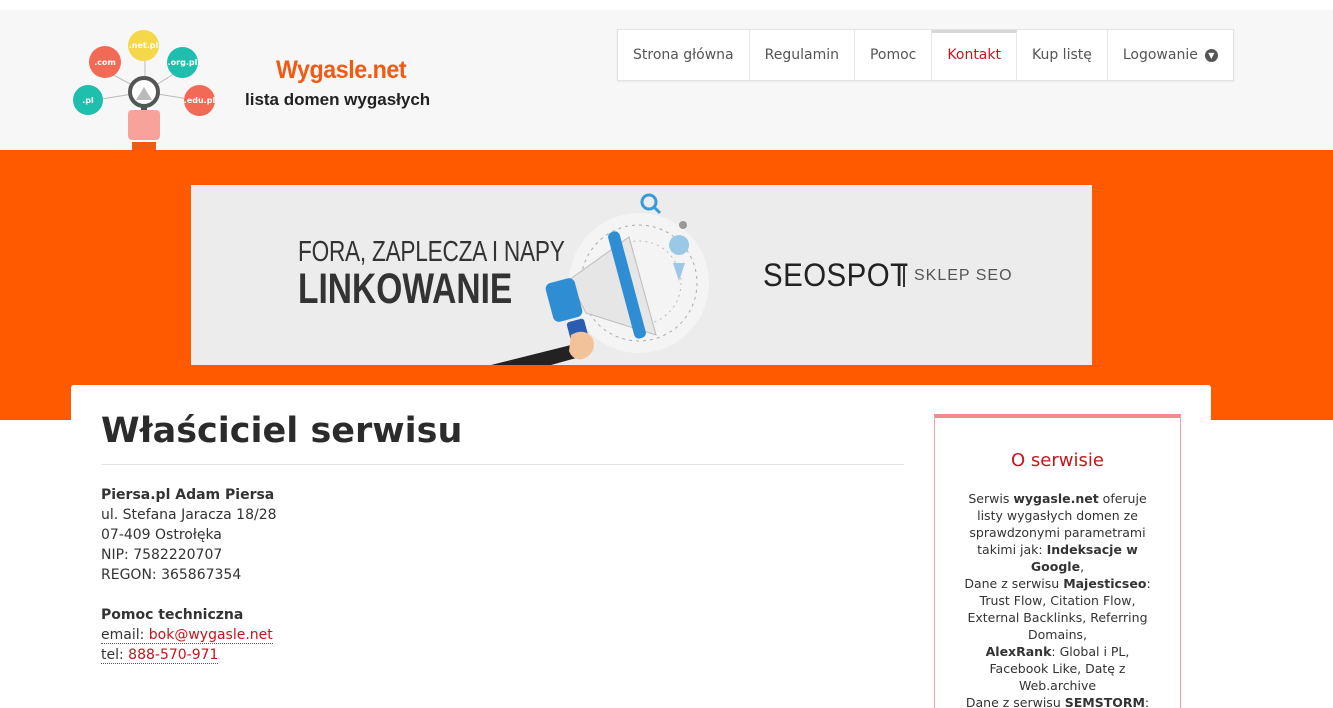 Image resolution: width=1333 pixels, height=708 pixels. I want to click on phone-link: tel: 888-570-971, so click(160, 655).